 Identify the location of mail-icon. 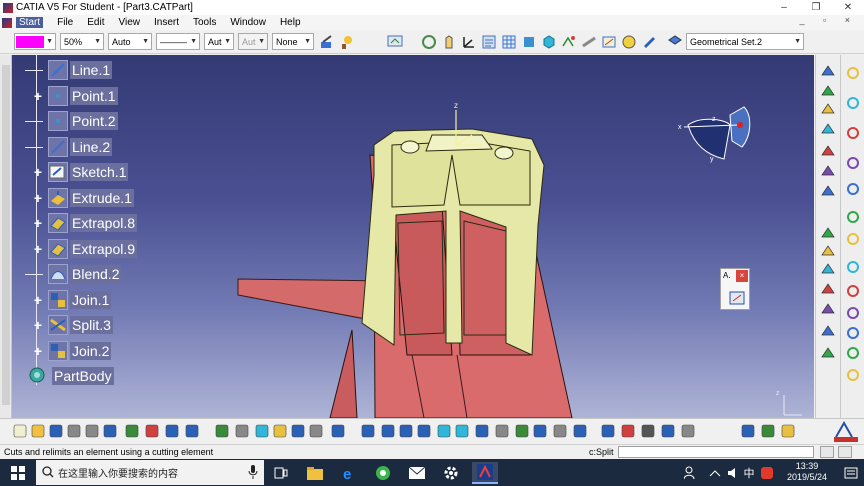
(417, 473).